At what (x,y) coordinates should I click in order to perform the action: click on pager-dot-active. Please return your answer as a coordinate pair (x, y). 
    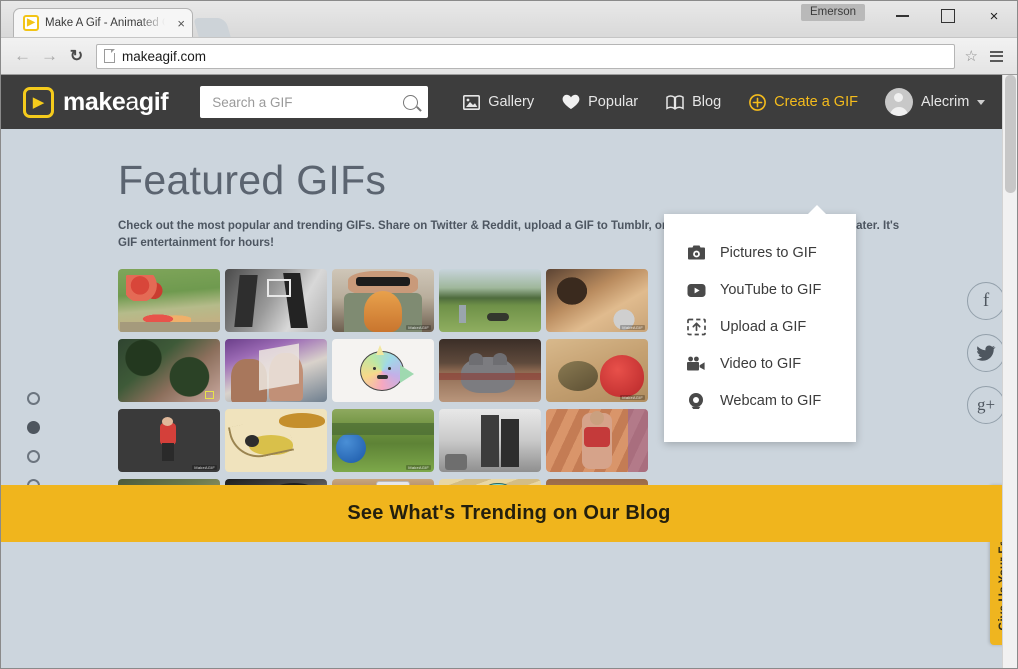
    Looking at the image, I should click on (33, 427).